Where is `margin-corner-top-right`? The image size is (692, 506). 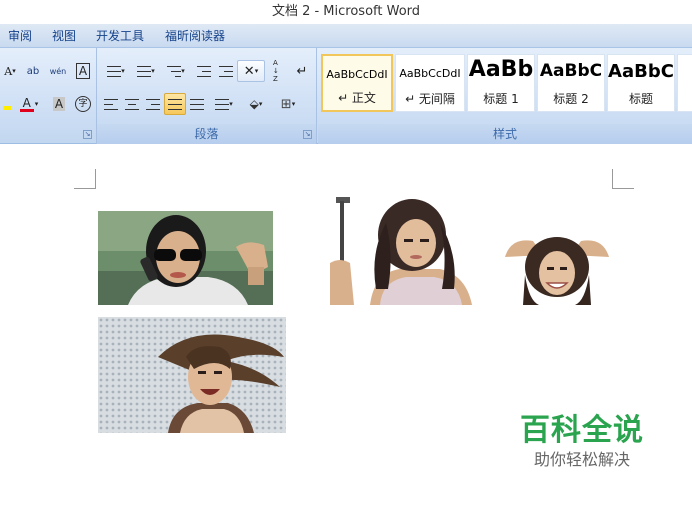
margin-corner-top-right is located at coordinates (623, 179).